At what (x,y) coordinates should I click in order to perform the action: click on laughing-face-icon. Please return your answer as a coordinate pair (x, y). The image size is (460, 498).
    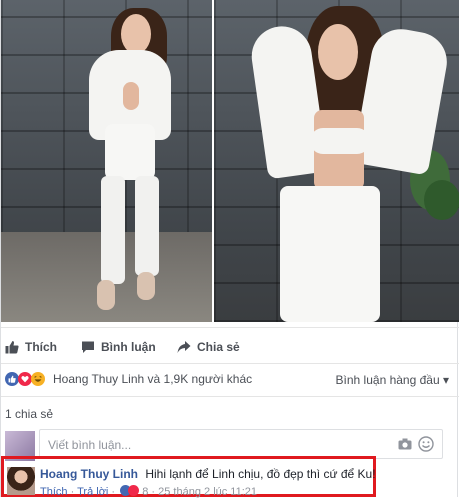
    Looking at the image, I should click on (38, 378).